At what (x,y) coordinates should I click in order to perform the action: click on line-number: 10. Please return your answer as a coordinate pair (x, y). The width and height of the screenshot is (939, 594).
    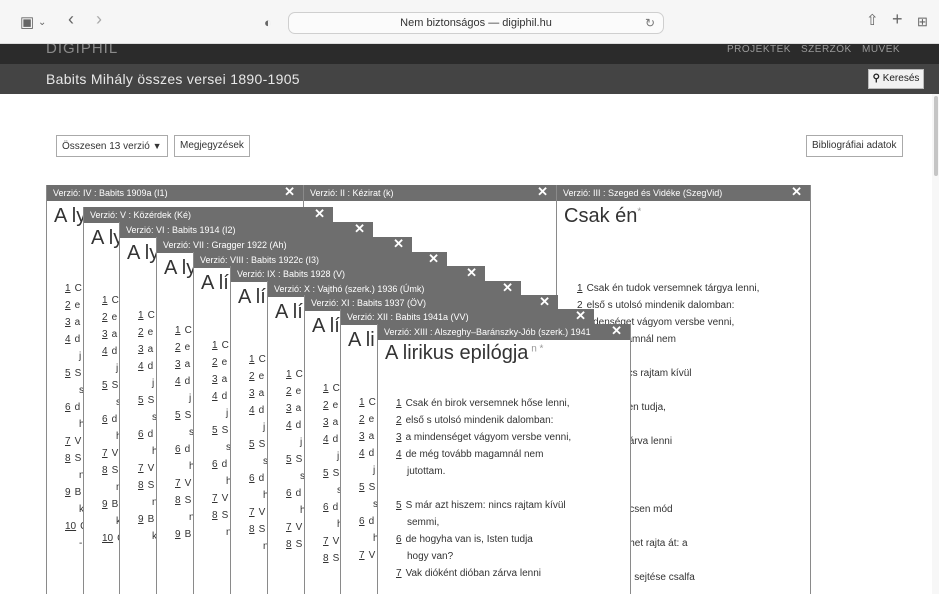
    Looking at the image, I should click on (107, 538).